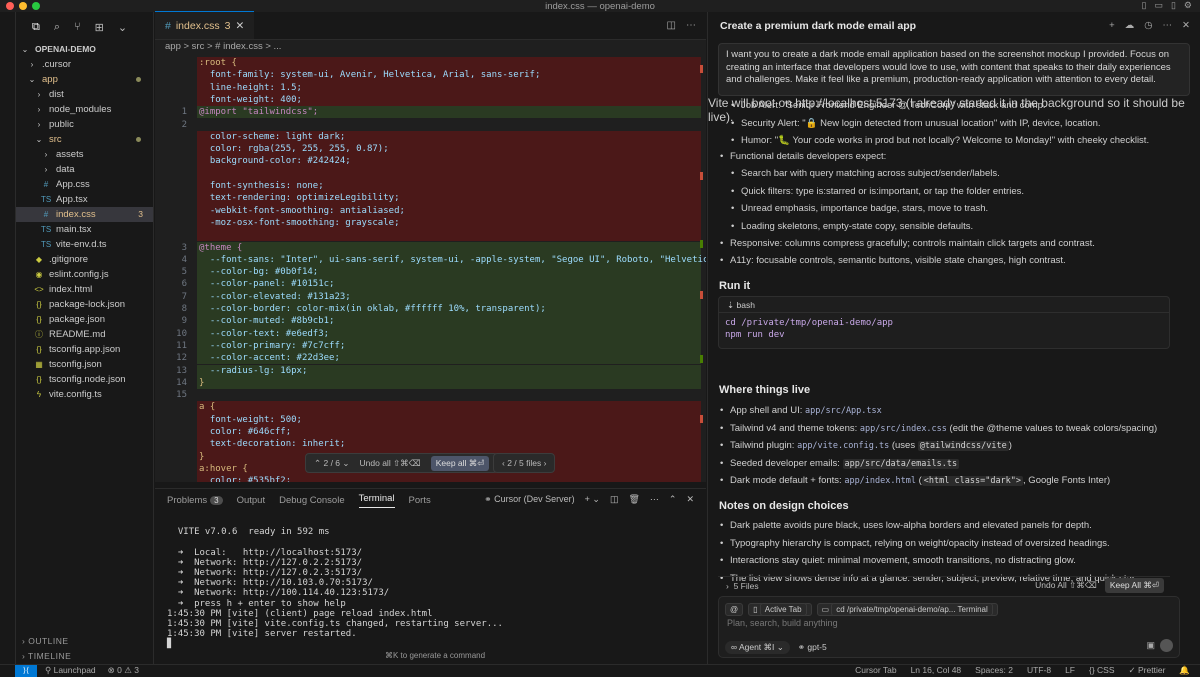 The width and height of the screenshot is (1200, 677). Describe the element at coordinates (205, 25) in the screenshot. I see `tab-index-css: # index.css 3 ✕` at that location.